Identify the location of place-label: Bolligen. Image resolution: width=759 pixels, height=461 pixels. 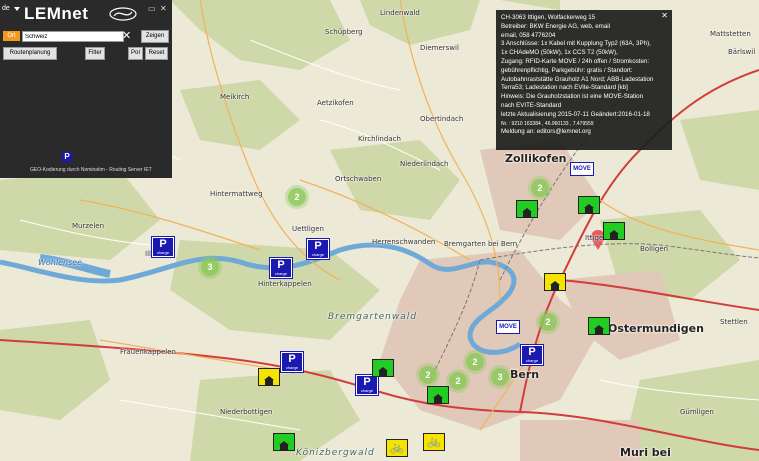
(654, 249).